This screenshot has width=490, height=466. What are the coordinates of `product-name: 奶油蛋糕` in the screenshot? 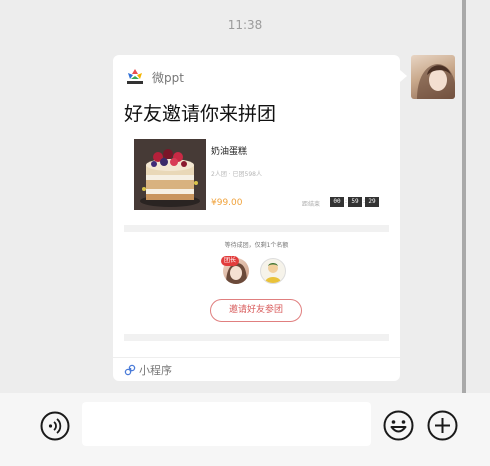 It's located at (229, 152).